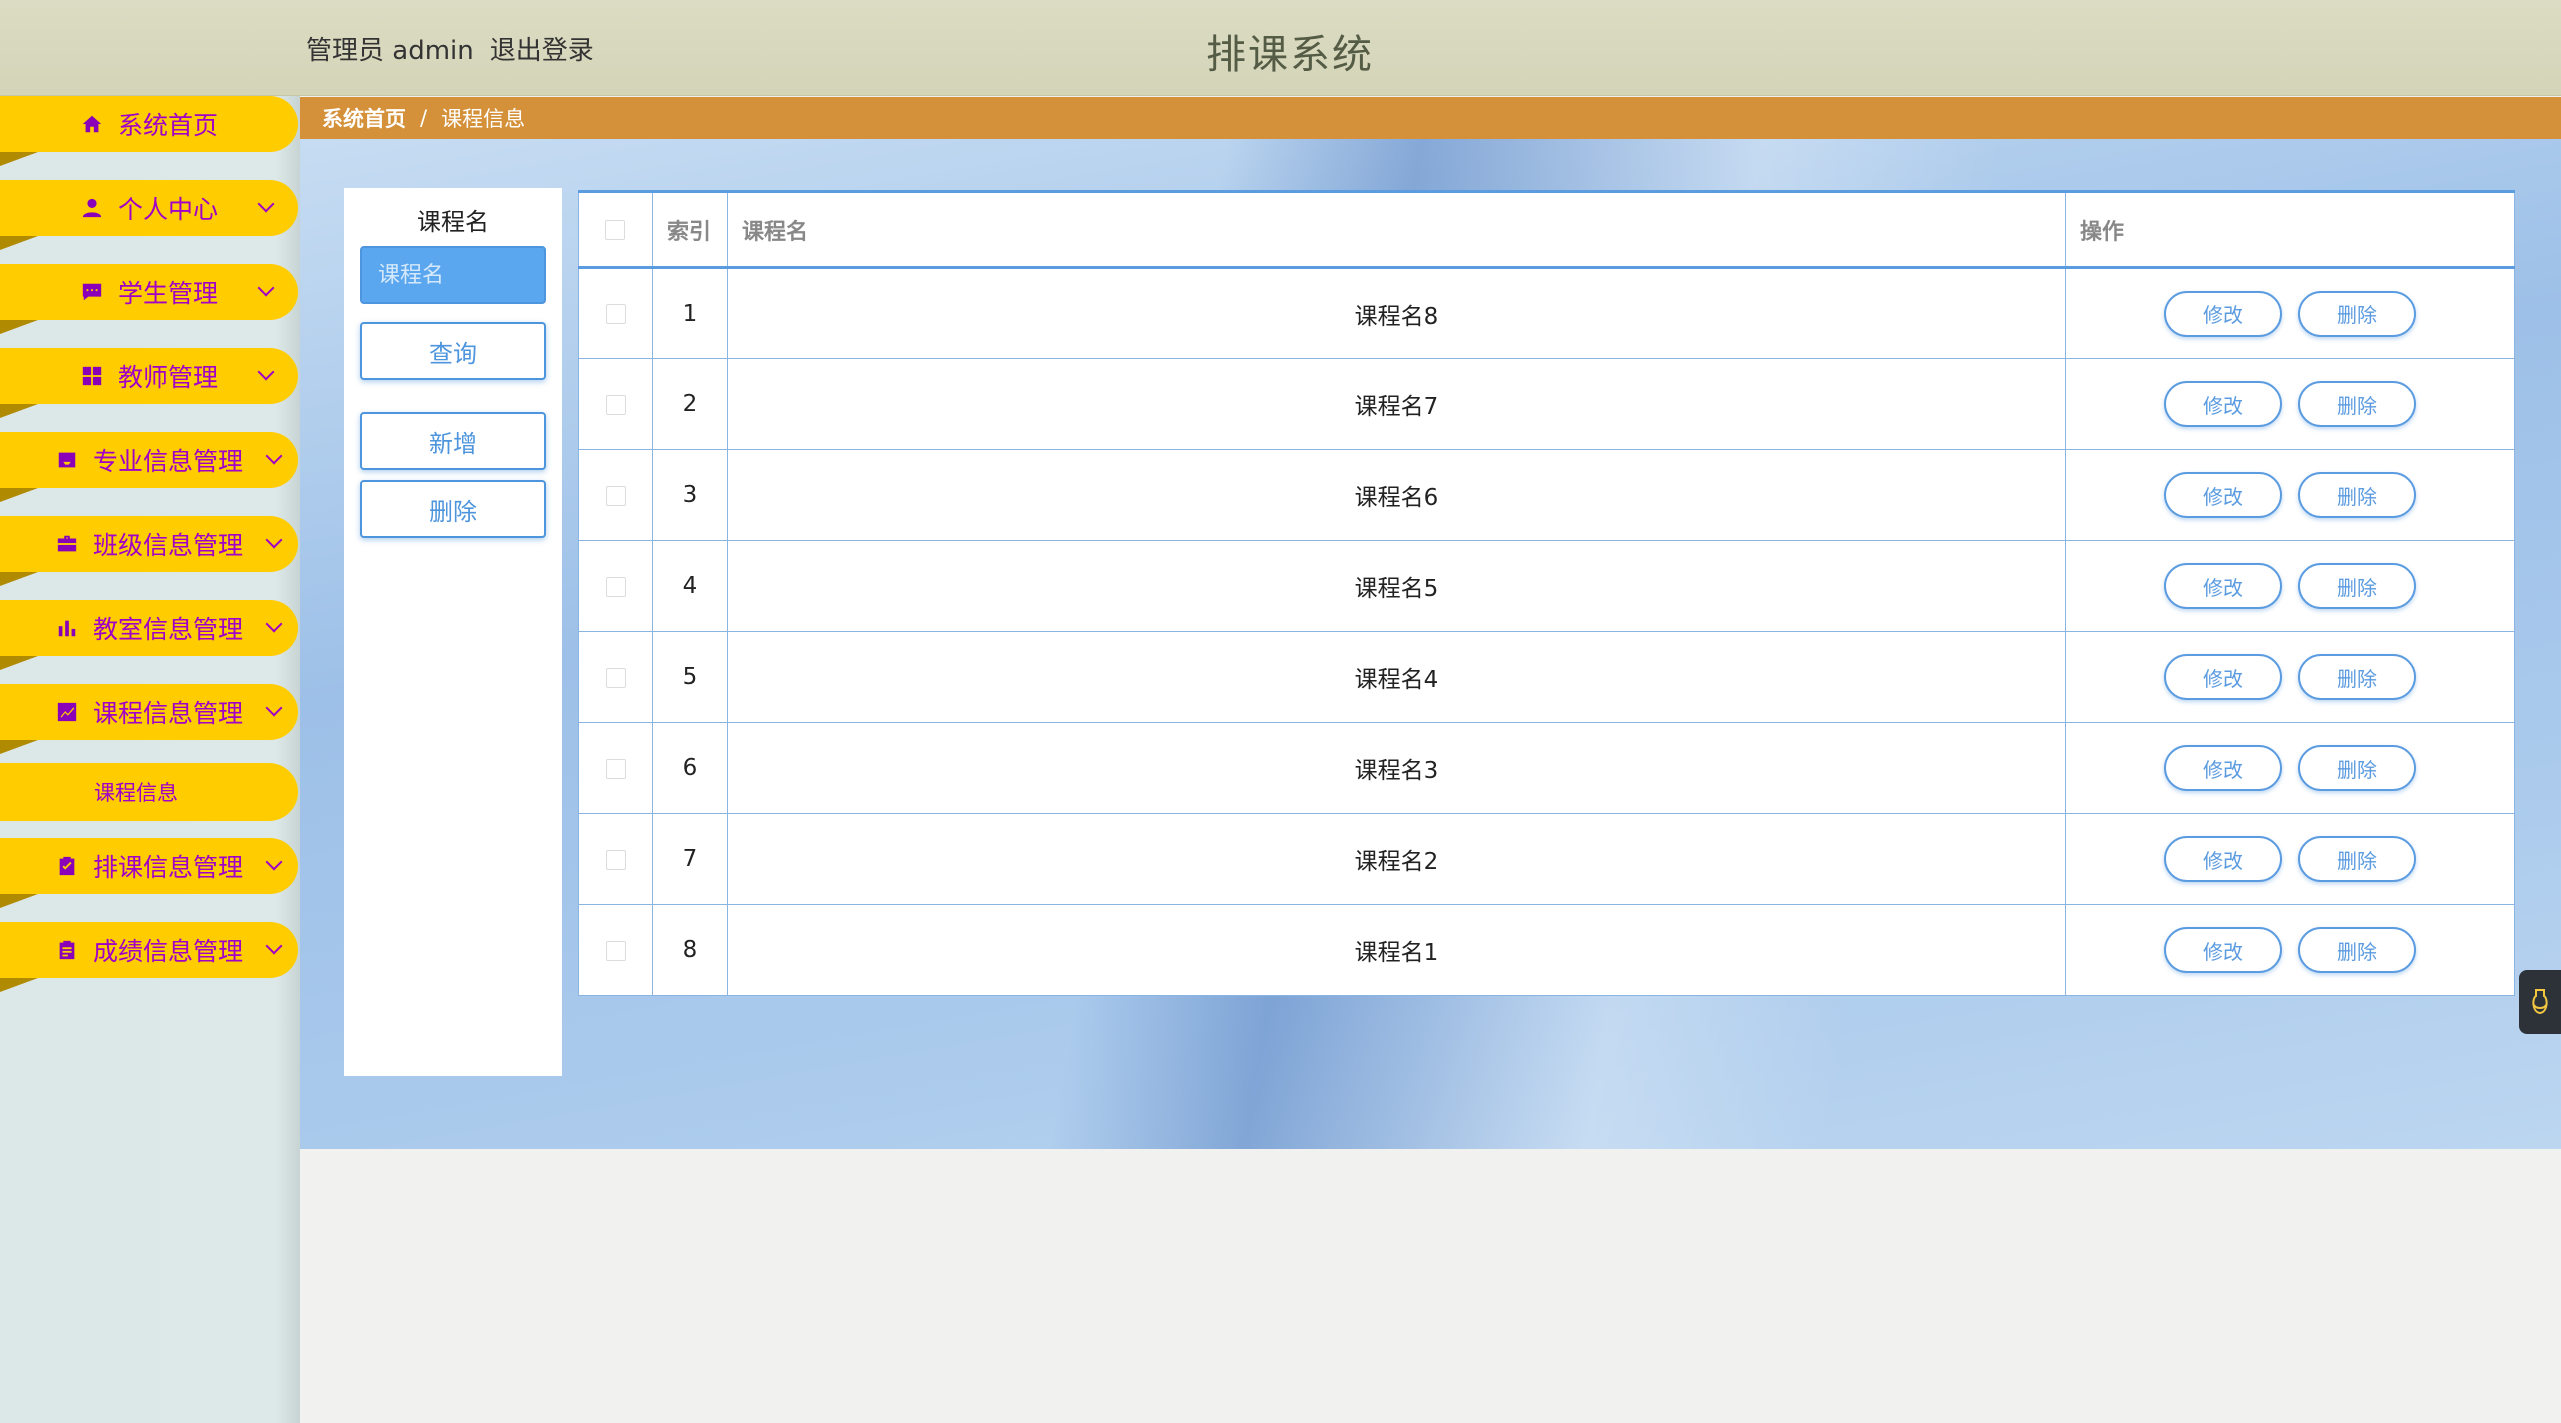 The width and height of the screenshot is (2561, 1423). Describe the element at coordinates (136, 793) in the screenshot. I see `submenu-item-label: 课程信息` at that location.